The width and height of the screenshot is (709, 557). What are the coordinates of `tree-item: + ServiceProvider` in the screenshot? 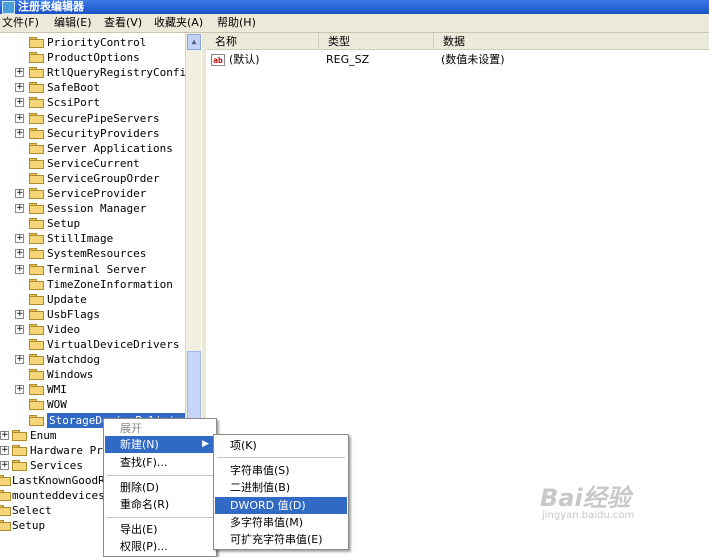 It's located at (92, 193).